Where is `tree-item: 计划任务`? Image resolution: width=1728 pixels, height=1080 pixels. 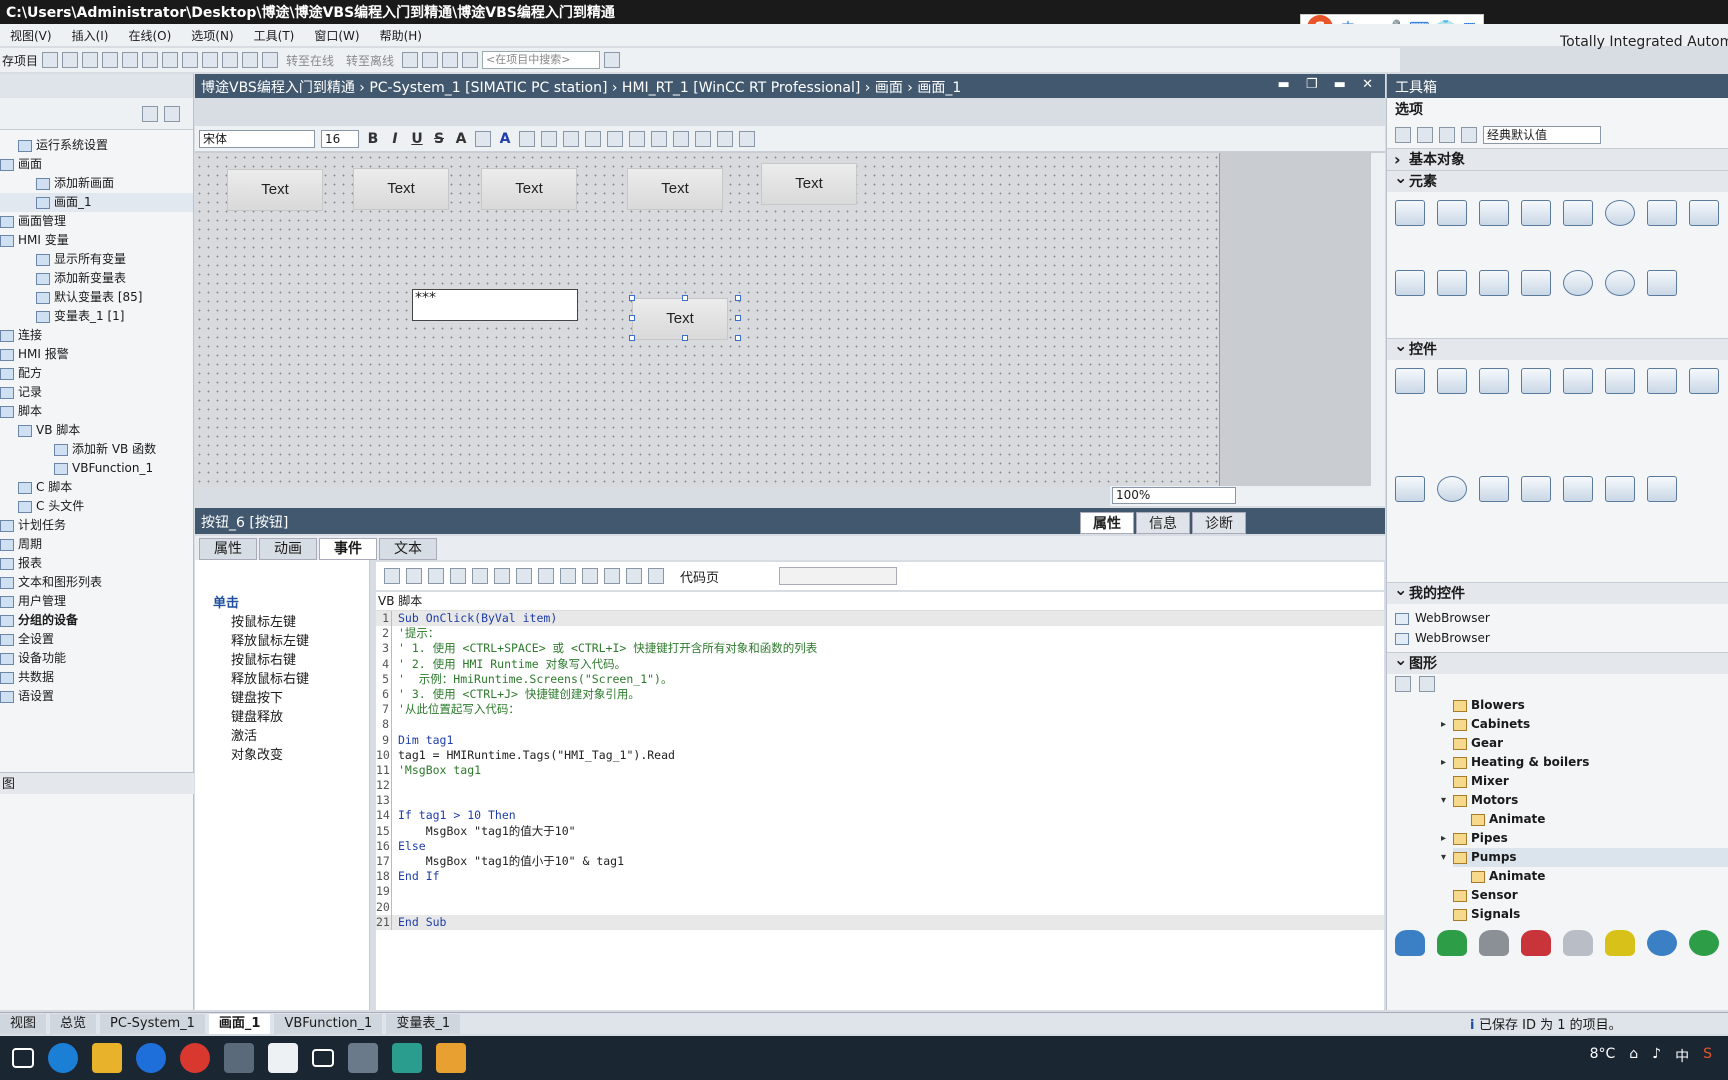
tree-item: 计划任务 is located at coordinates (96, 525).